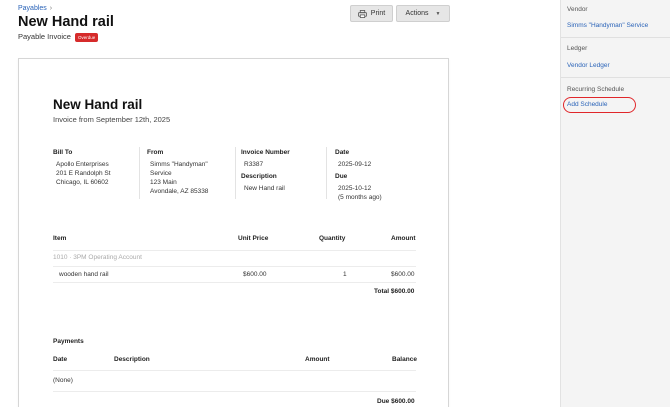 The height and width of the screenshot is (407, 670). Describe the element at coordinates (378, 13) in the screenshot. I see `print-button-label: Print` at that location.